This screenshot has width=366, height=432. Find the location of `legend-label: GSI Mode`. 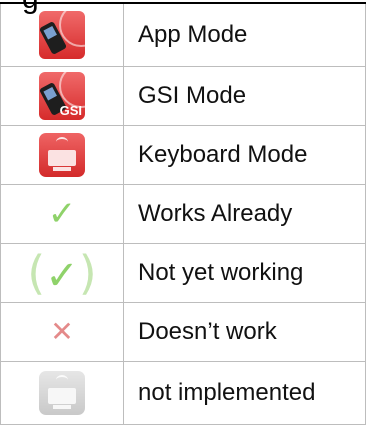

legend-label: GSI Mode is located at coordinates (244, 96).